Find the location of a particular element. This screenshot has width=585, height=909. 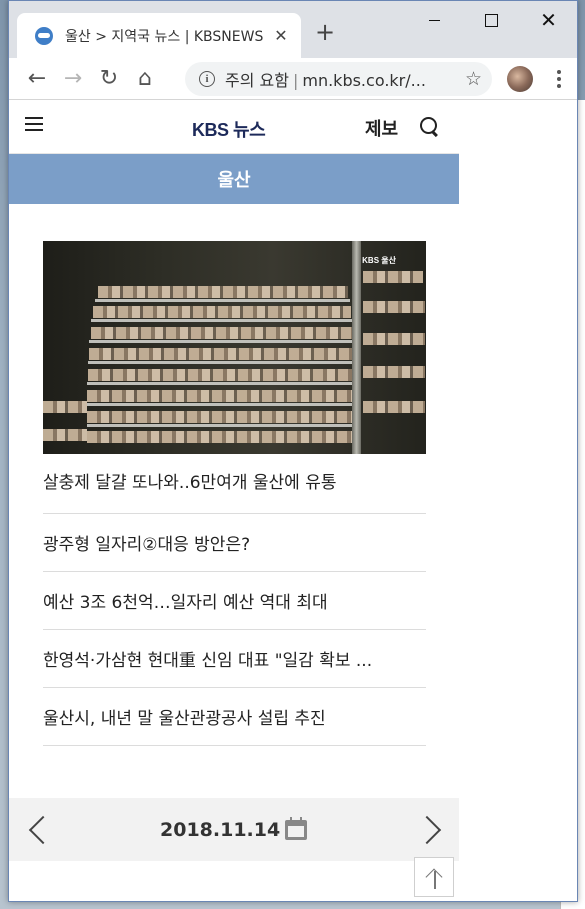

security-label: 주의 요함 is located at coordinates (257, 80).